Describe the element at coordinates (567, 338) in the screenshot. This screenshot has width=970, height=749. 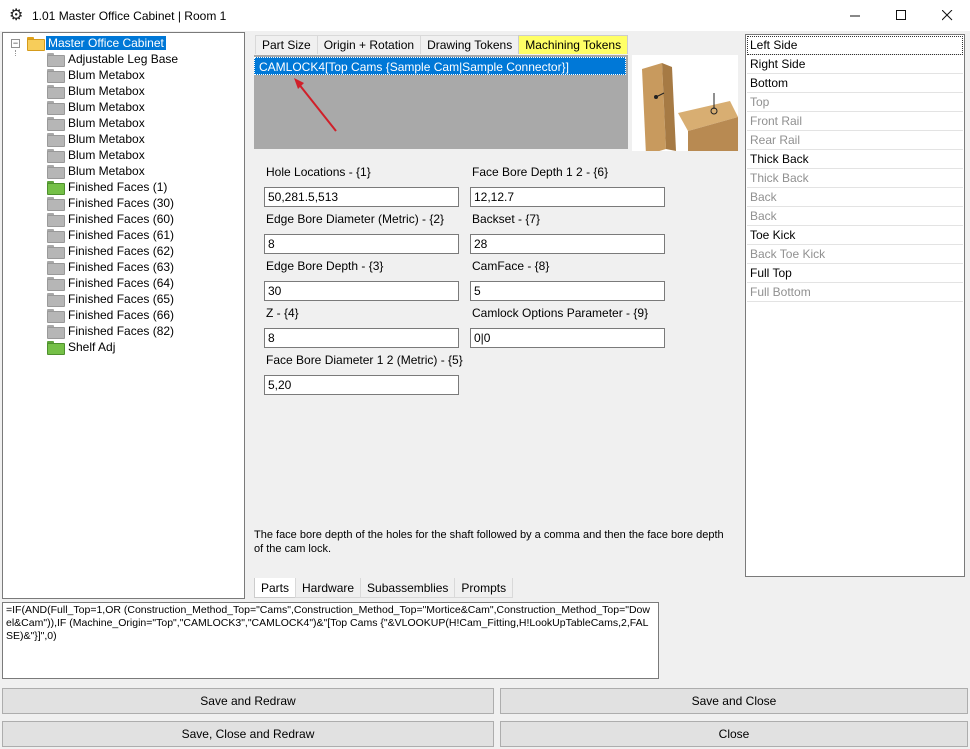
I see `camlock-options-input: 0|0` at that location.